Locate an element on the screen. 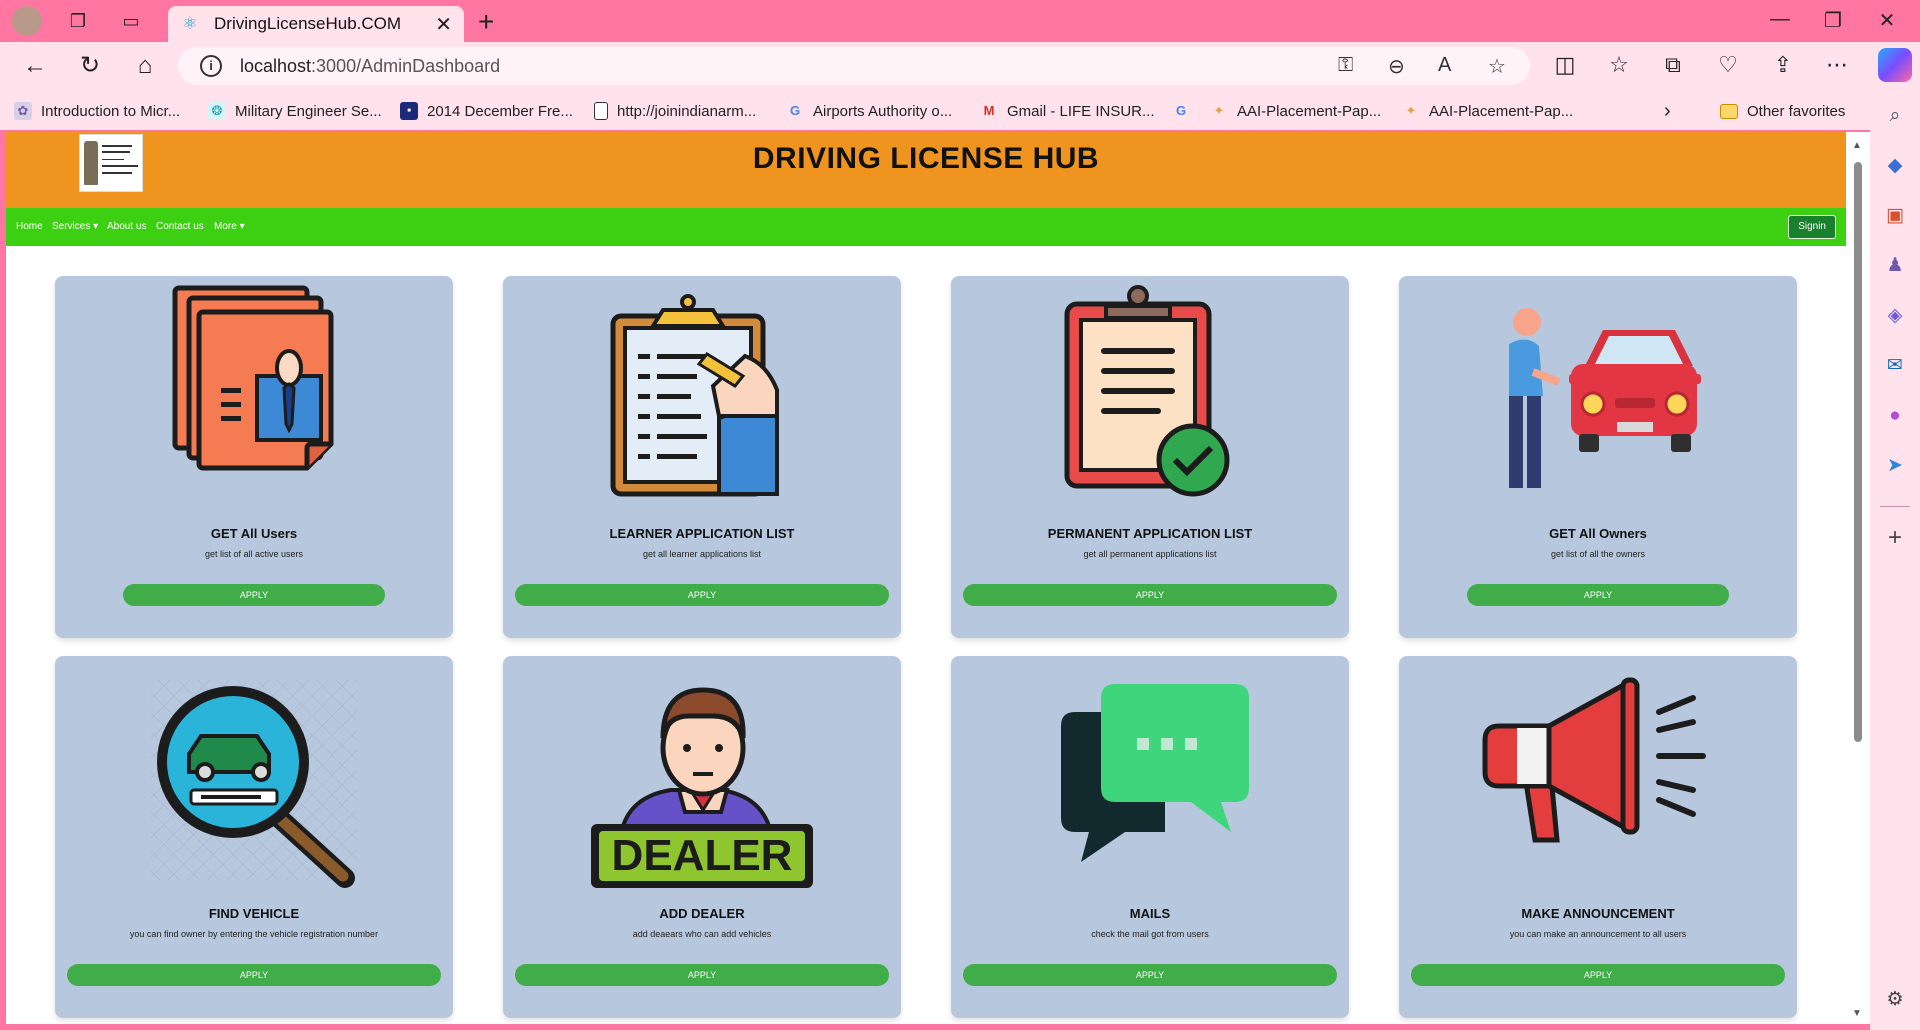 Image resolution: width=1920 pixels, height=1030 pixels. profile-avatar is located at coordinates (27, 21).